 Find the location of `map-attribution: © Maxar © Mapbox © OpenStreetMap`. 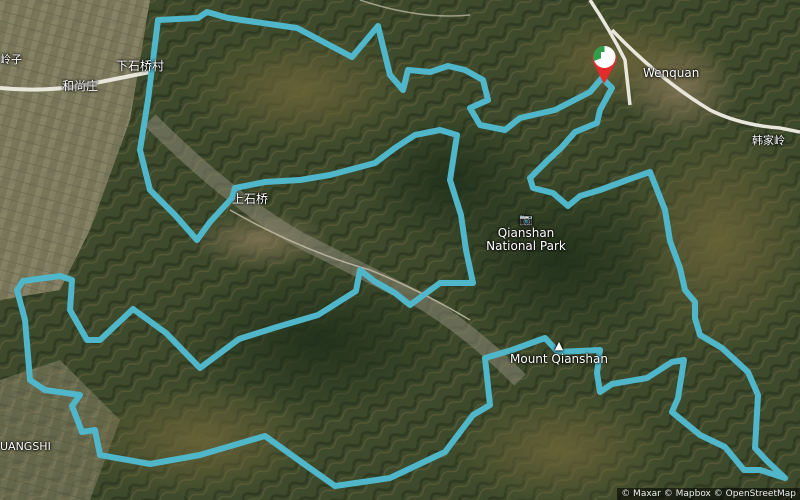

map-attribution: © Maxar © Mapbox © OpenStreetMap is located at coordinates (708, 494).